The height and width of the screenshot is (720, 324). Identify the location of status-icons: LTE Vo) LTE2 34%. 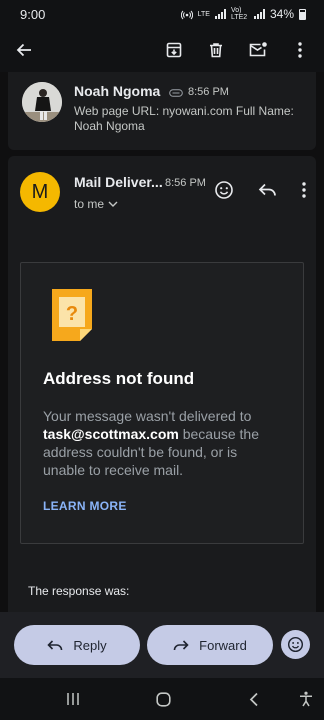
(243, 14).